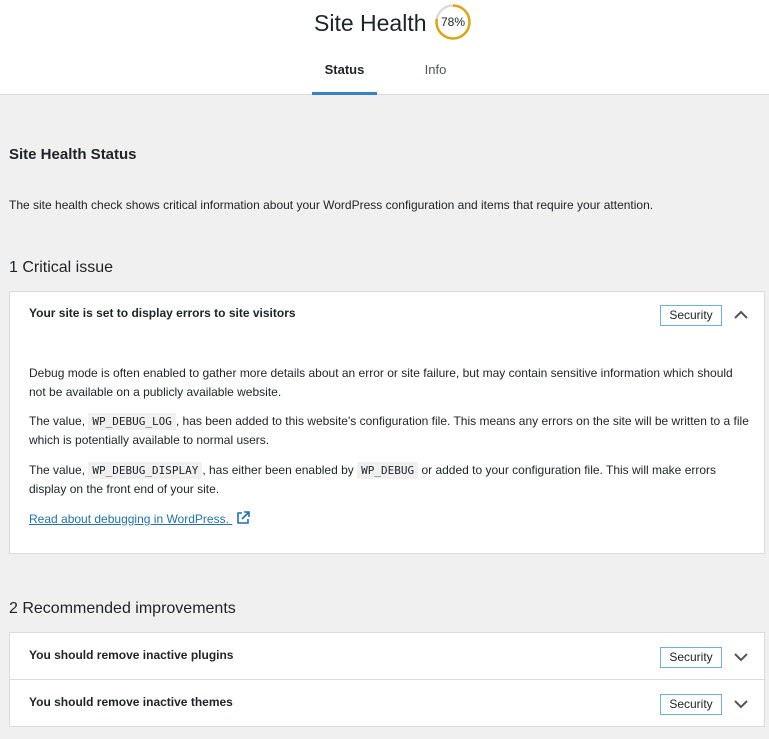 The width and height of the screenshot is (769, 739). Describe the element at coordinates (61, 267) in the screenshot. I see `critical-issues-heading: 1 Critical issue` at that location.